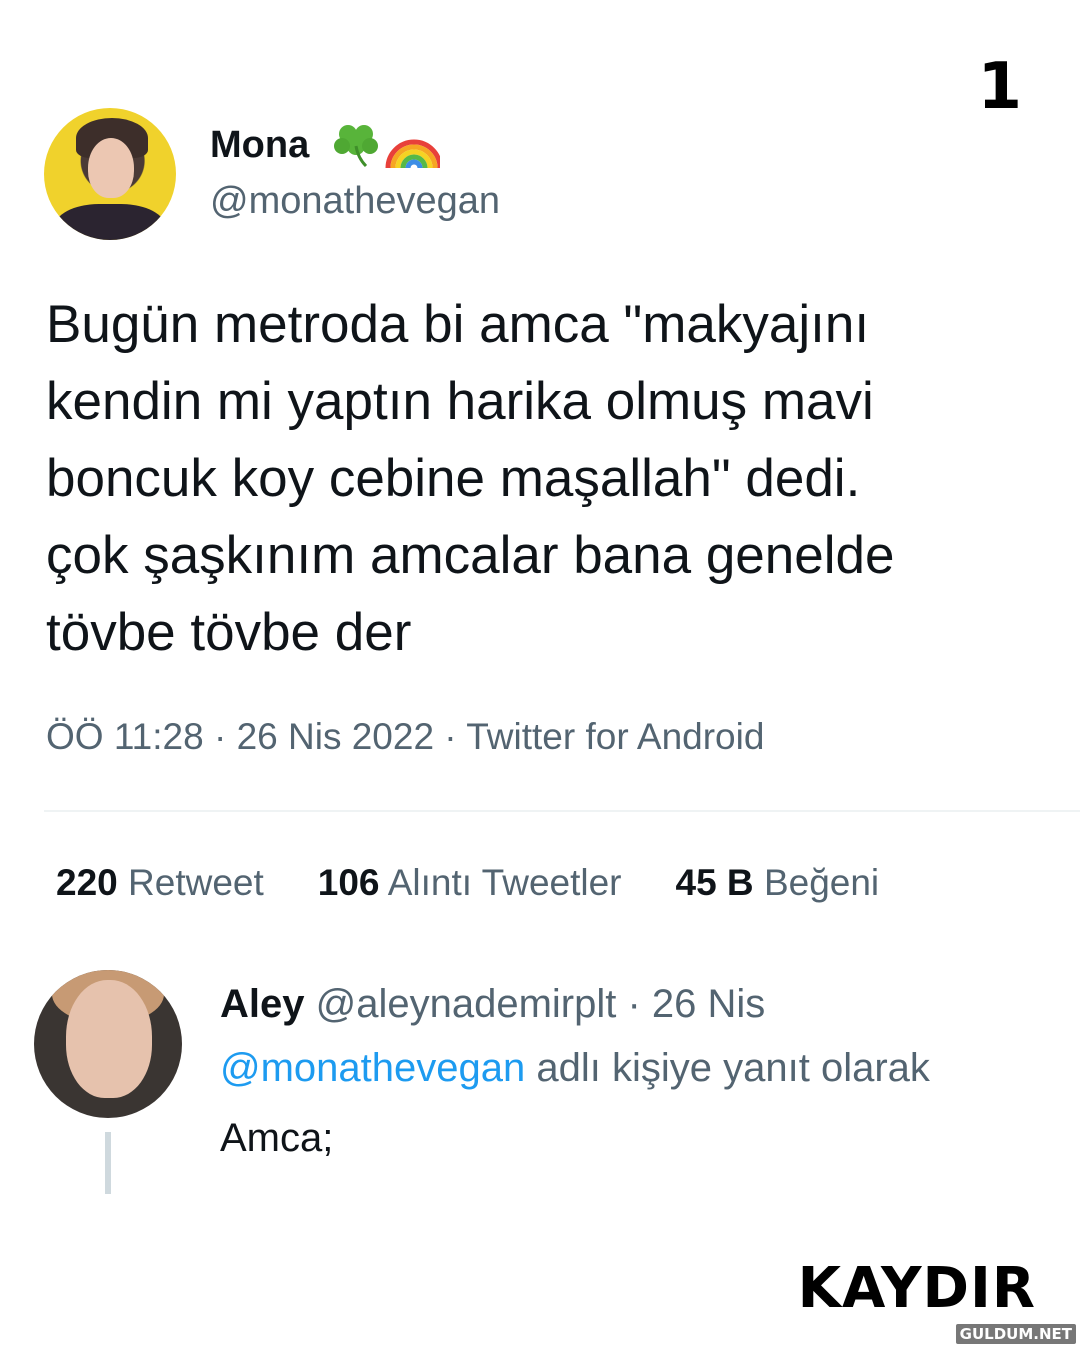 The width and height of the screenshot is (1080, 1350). Describe the element at coordinates (821, 882) in the screenshot. I see `like-label: Beğeni` at that location.